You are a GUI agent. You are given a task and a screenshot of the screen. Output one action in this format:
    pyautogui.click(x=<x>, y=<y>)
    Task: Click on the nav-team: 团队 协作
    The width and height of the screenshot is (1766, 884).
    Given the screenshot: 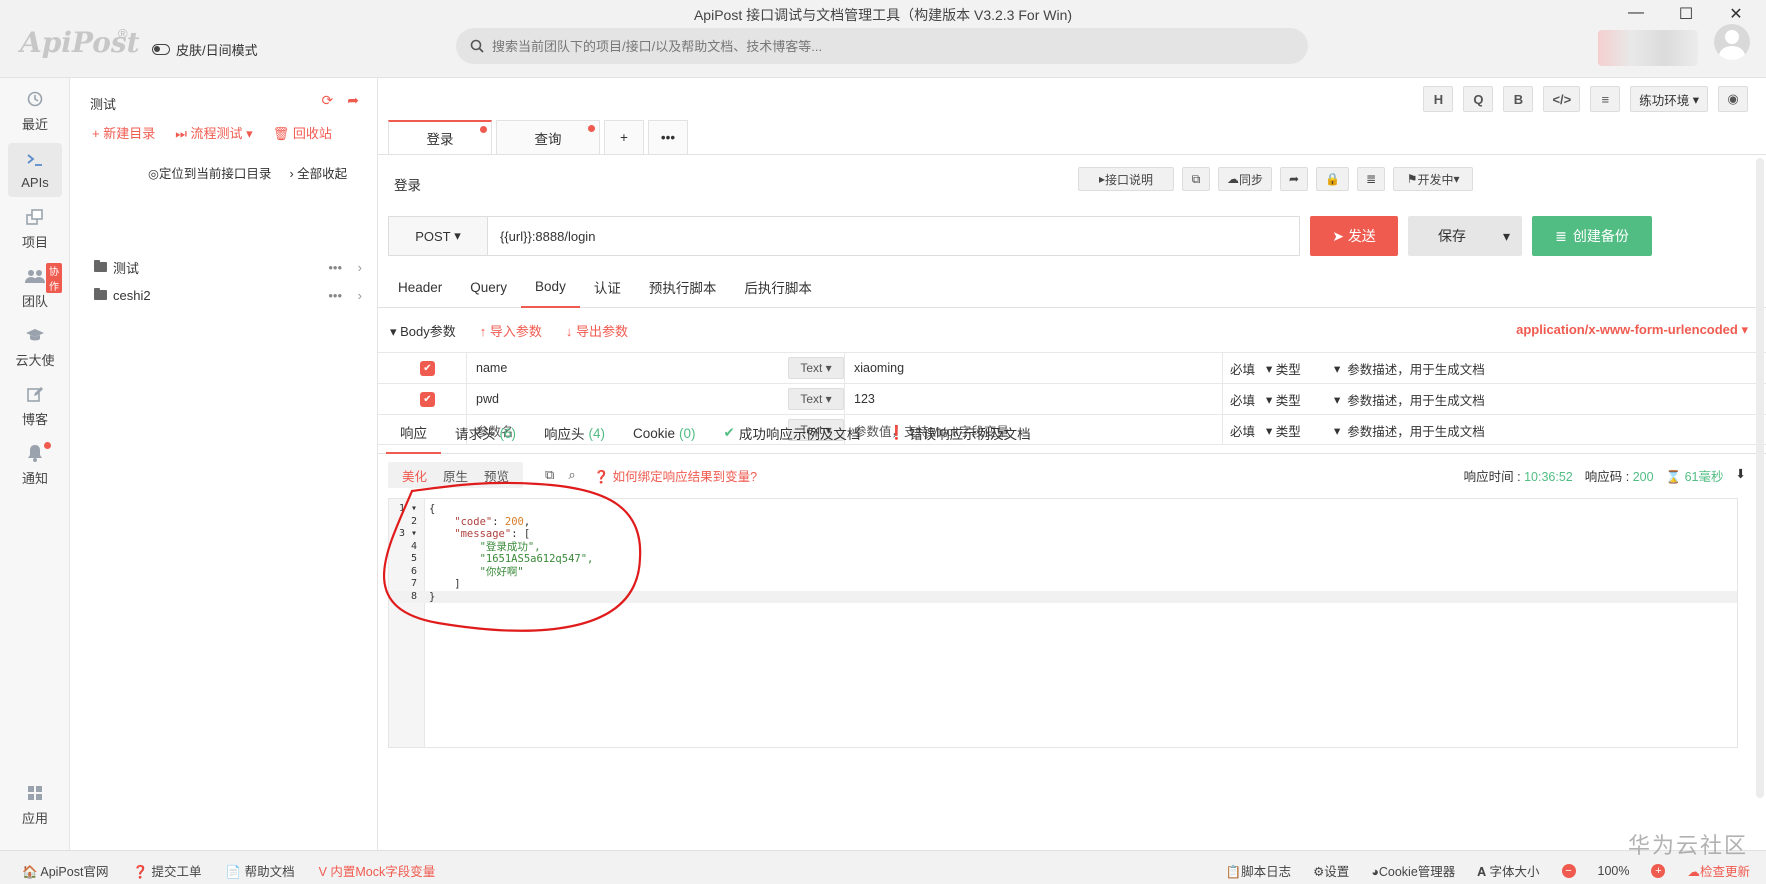 What is the action you would take?
    pyautogui.click(x=35, y=288)
    